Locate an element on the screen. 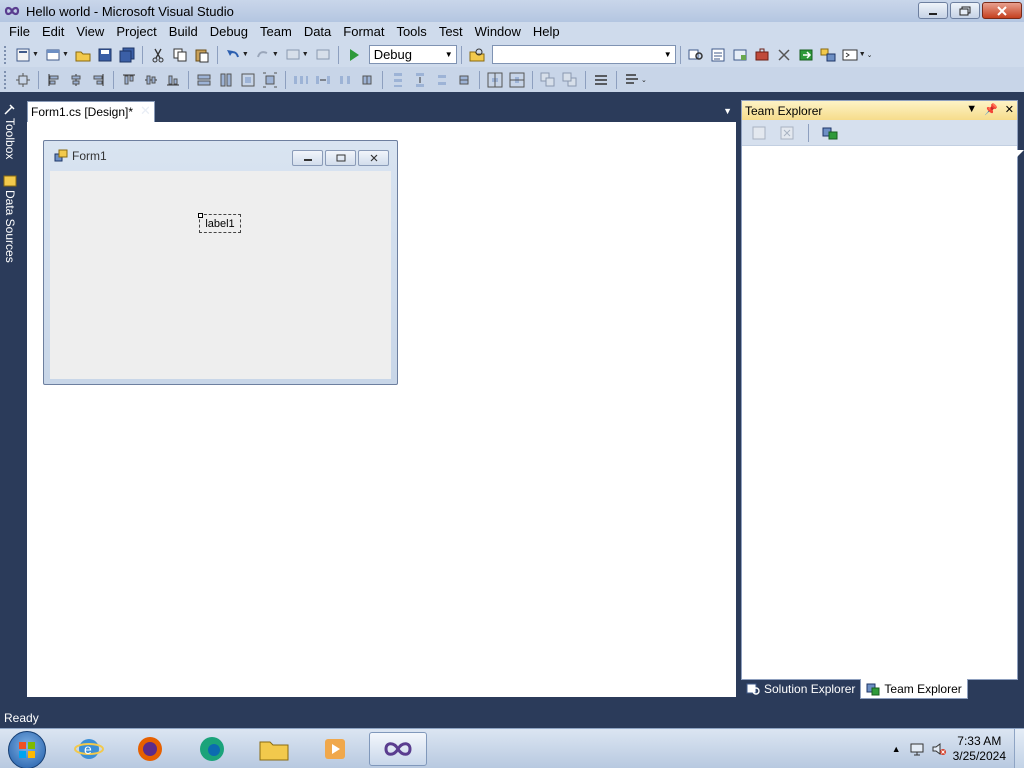  find-in-files-icon is located at coordinates (477, 55).